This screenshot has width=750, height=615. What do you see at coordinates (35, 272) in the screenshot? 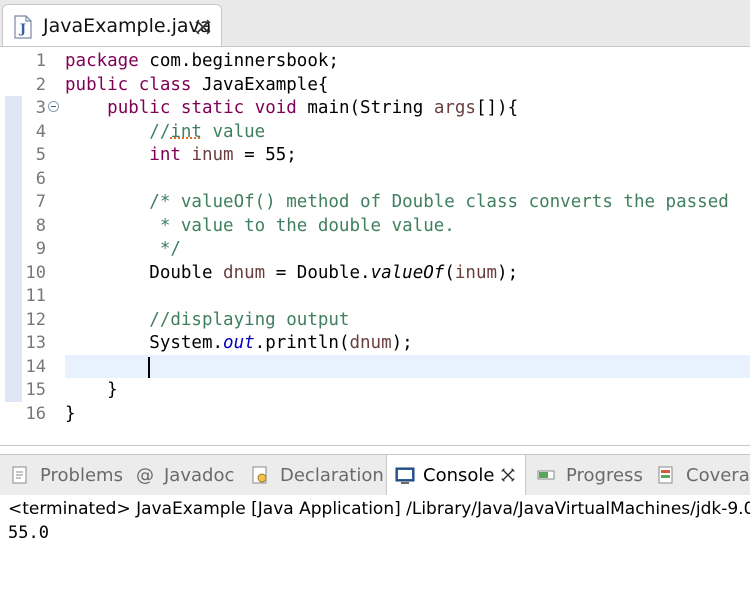
I see `line-number: 10` at bounding box center [35, 272].